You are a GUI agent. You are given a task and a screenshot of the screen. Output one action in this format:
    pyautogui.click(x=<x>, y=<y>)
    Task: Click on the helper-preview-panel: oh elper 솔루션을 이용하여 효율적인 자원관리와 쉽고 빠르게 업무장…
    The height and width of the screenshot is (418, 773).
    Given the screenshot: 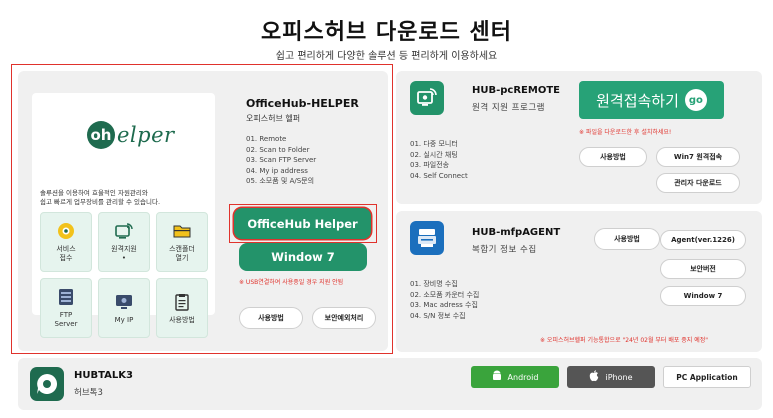 What is the action you would take?
    pyautogui.click(x=123, y=215)
    